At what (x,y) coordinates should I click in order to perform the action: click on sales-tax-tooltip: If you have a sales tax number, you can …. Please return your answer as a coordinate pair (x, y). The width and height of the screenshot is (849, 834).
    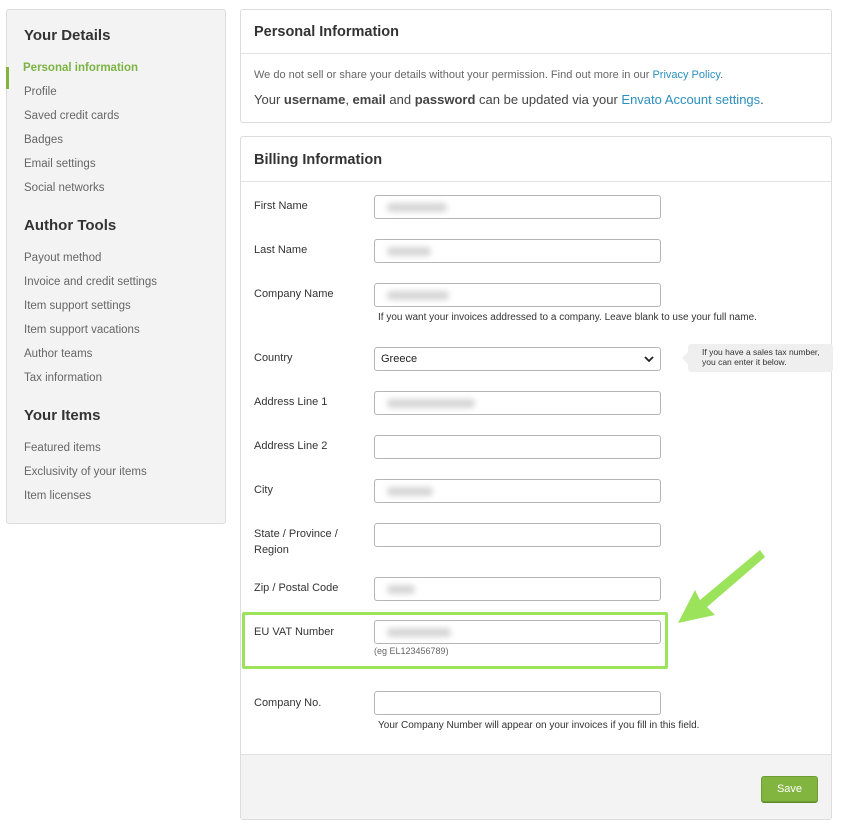
    Looking at the image, I should click on (757, 358).